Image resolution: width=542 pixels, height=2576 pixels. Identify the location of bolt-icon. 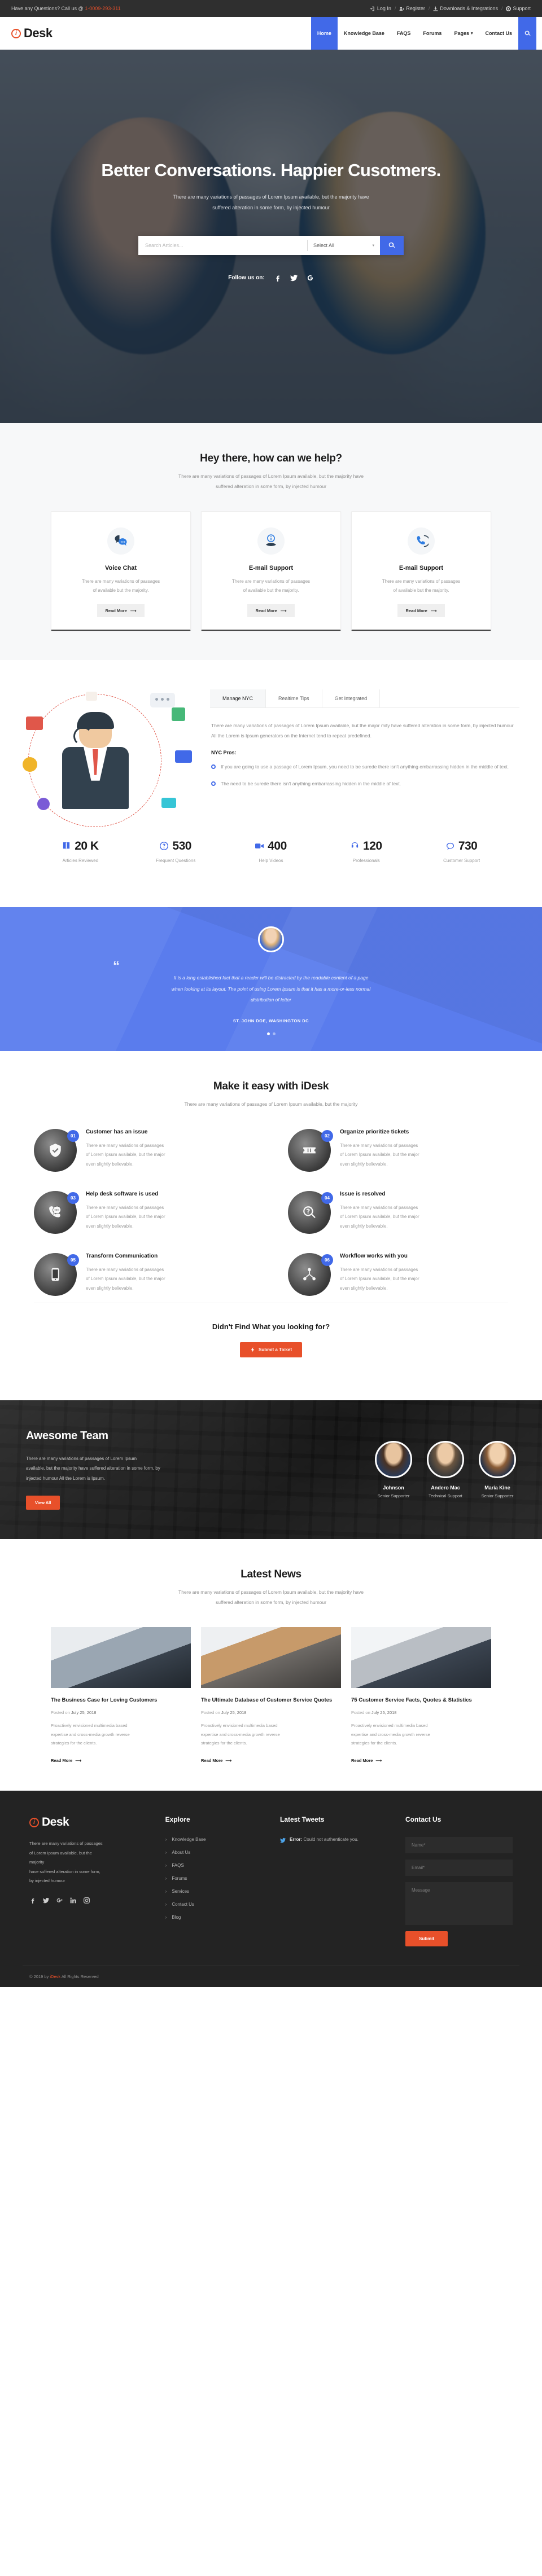
(253, 1350).